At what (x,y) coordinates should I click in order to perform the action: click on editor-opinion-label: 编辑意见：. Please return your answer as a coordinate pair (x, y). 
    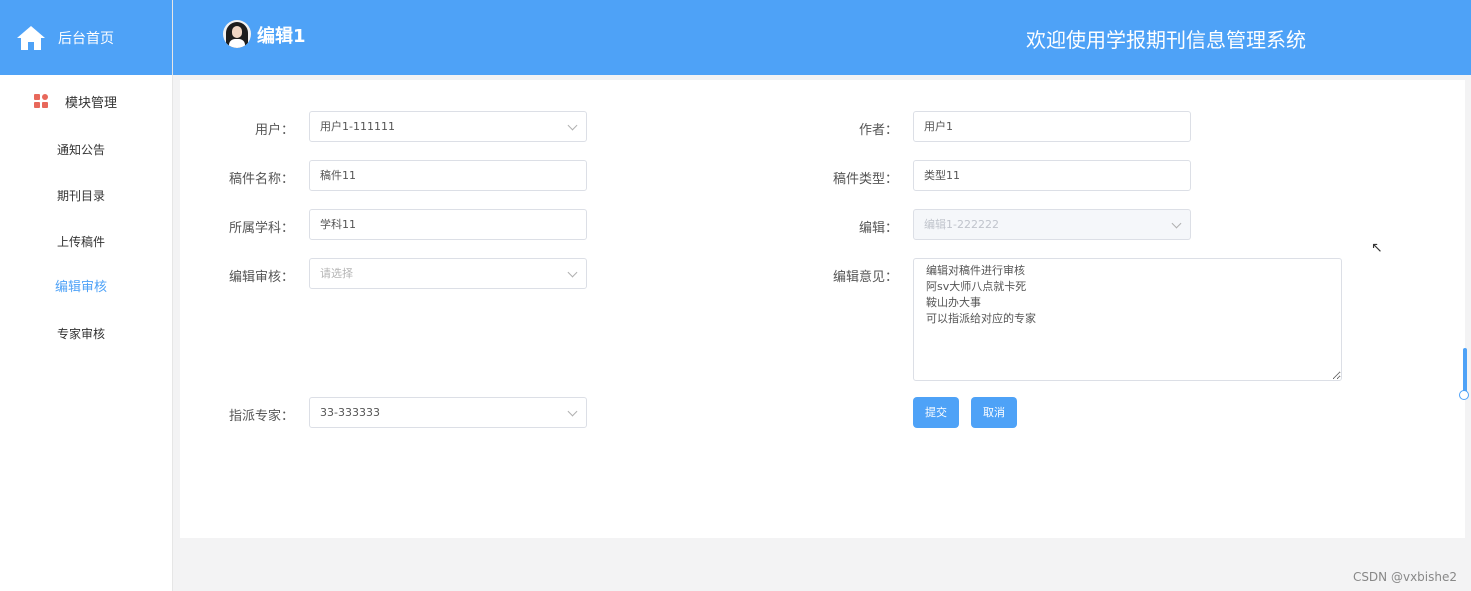
    Looking at the image, I should click on (865, 277).